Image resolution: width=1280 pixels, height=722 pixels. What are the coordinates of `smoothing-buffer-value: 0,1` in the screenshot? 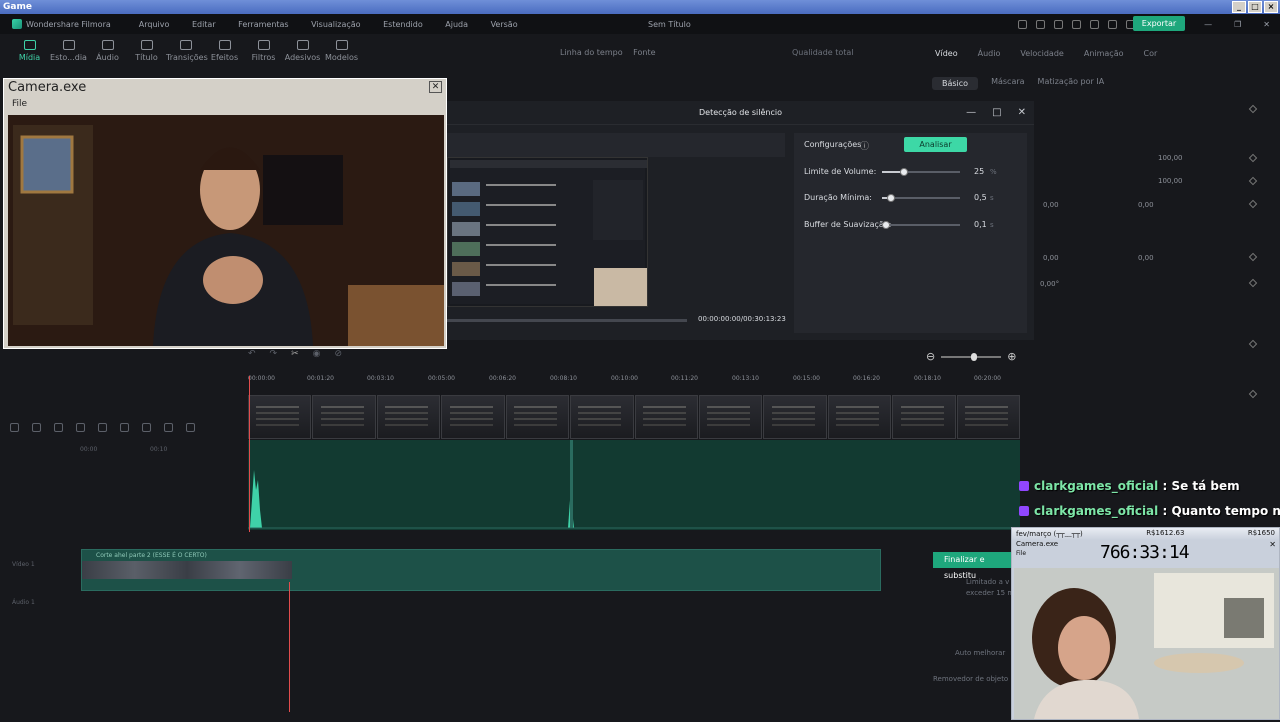 It's located at (980, 224).